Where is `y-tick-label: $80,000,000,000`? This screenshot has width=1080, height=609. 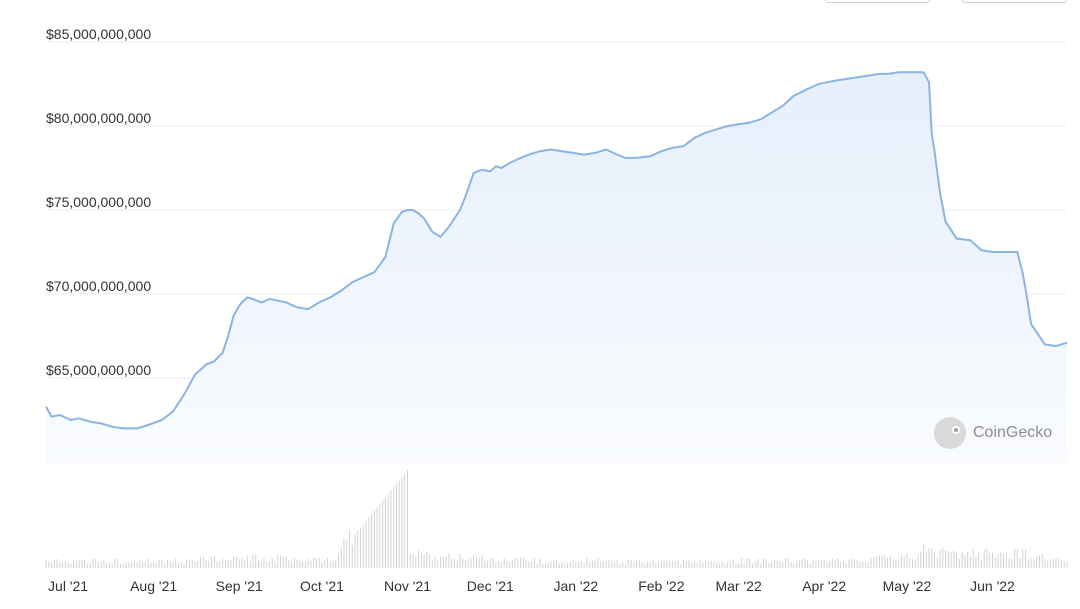
y-tick-label: $80,000,000,000 is located at coordinates (98, 118).